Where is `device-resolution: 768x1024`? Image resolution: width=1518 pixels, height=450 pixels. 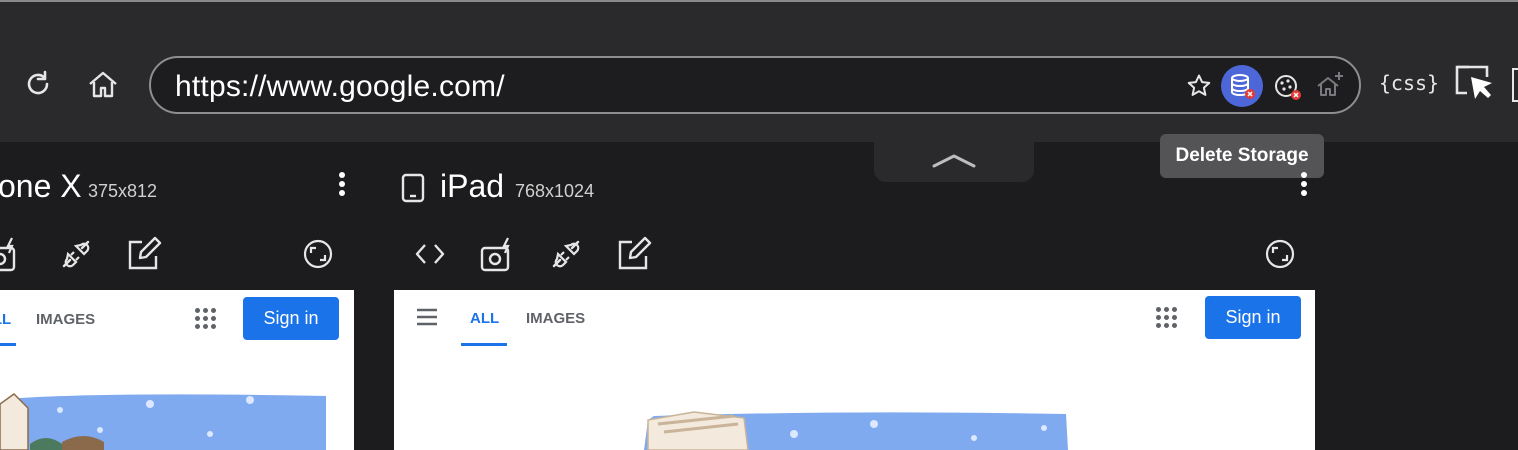 device-resolution: 768x1024 is located at coordinates (555, 191).